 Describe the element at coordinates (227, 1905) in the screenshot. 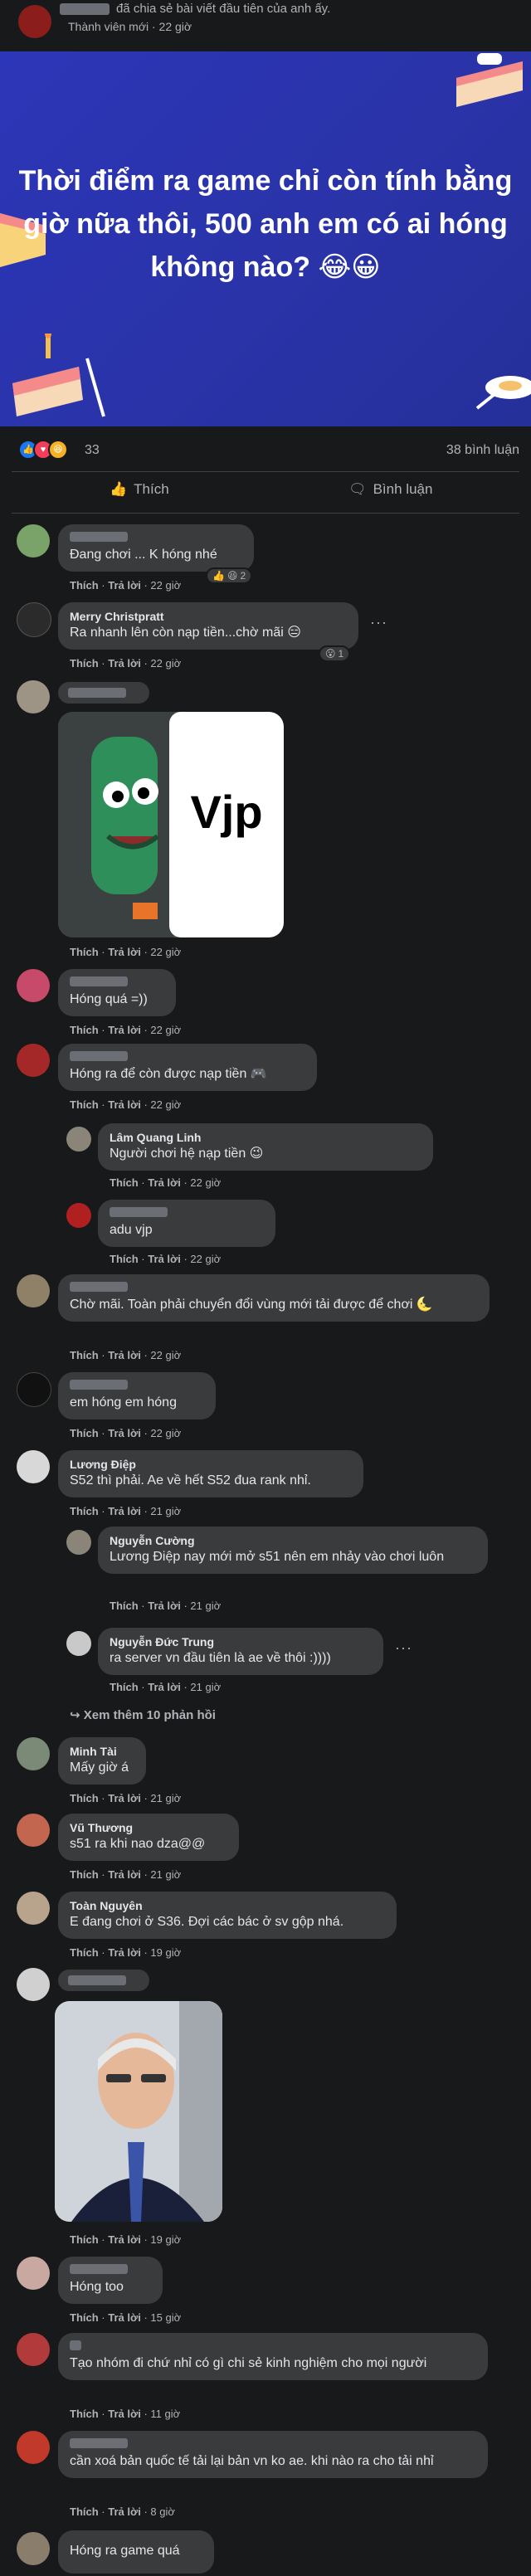

I see `commenter-name: Toàn Nguyên` at that location.